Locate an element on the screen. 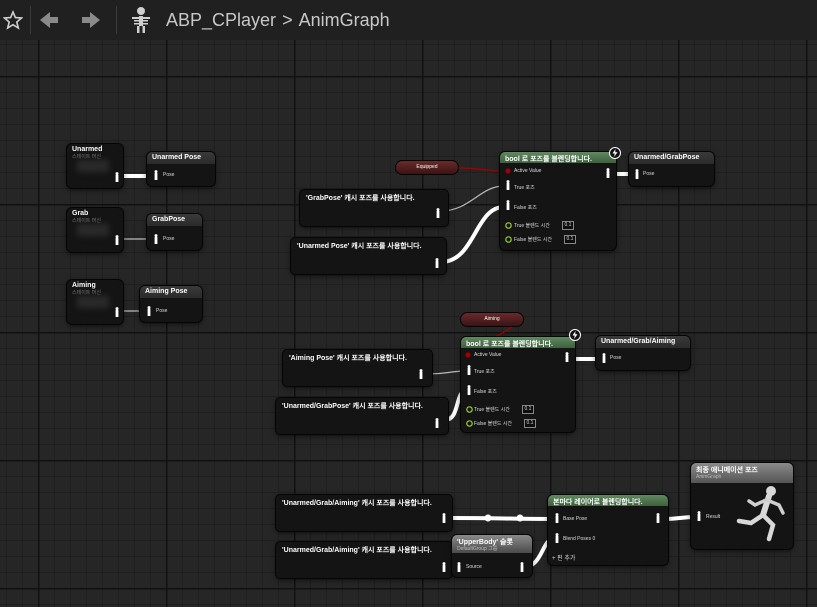 This screenshot has width=817, height=607. slot-node: 'UpperBody' 슬롯 DefaultGroup 그룹 Source is located at coordinates (492, 556).